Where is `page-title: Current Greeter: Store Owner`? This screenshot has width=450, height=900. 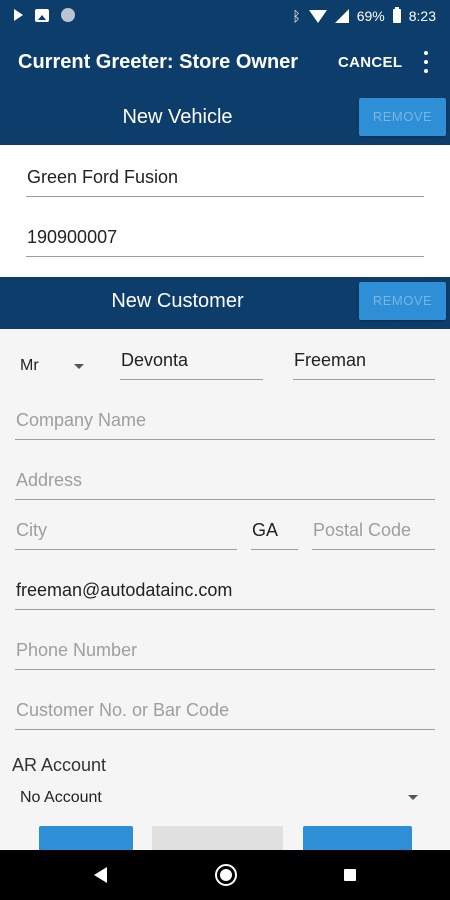 page-title: Current Greeter: Store Owner is located at coordinates (158, 62).